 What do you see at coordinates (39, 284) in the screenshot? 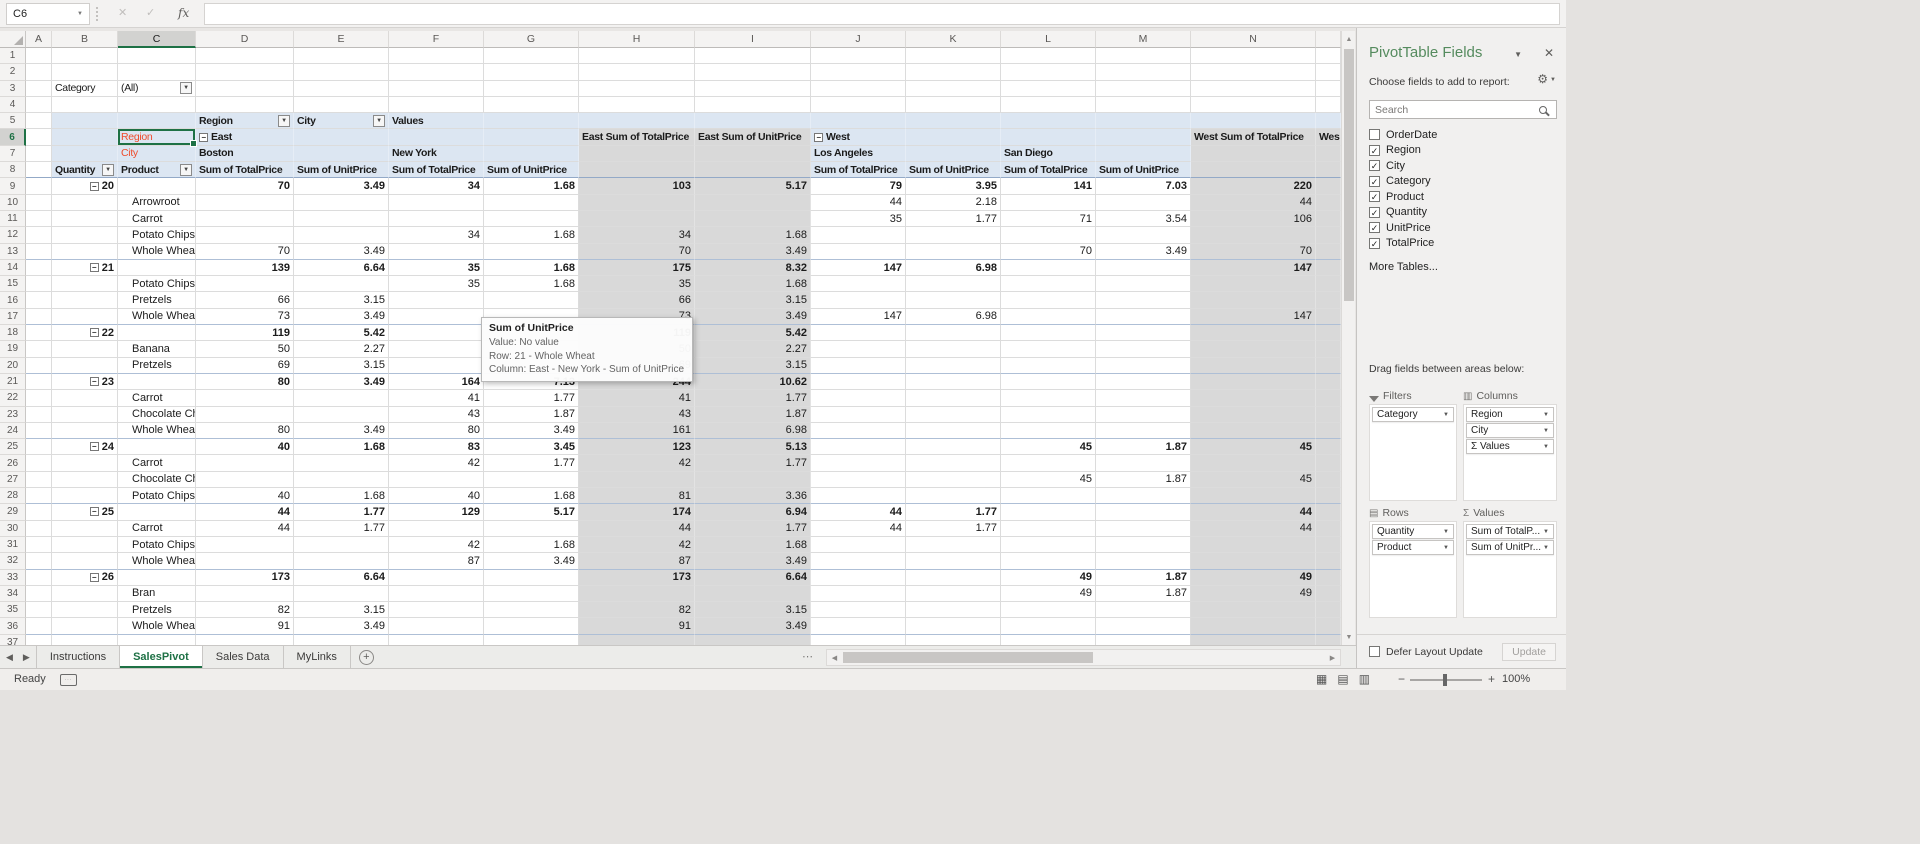
I see `cell-A15` at bounding box center [39, 284].